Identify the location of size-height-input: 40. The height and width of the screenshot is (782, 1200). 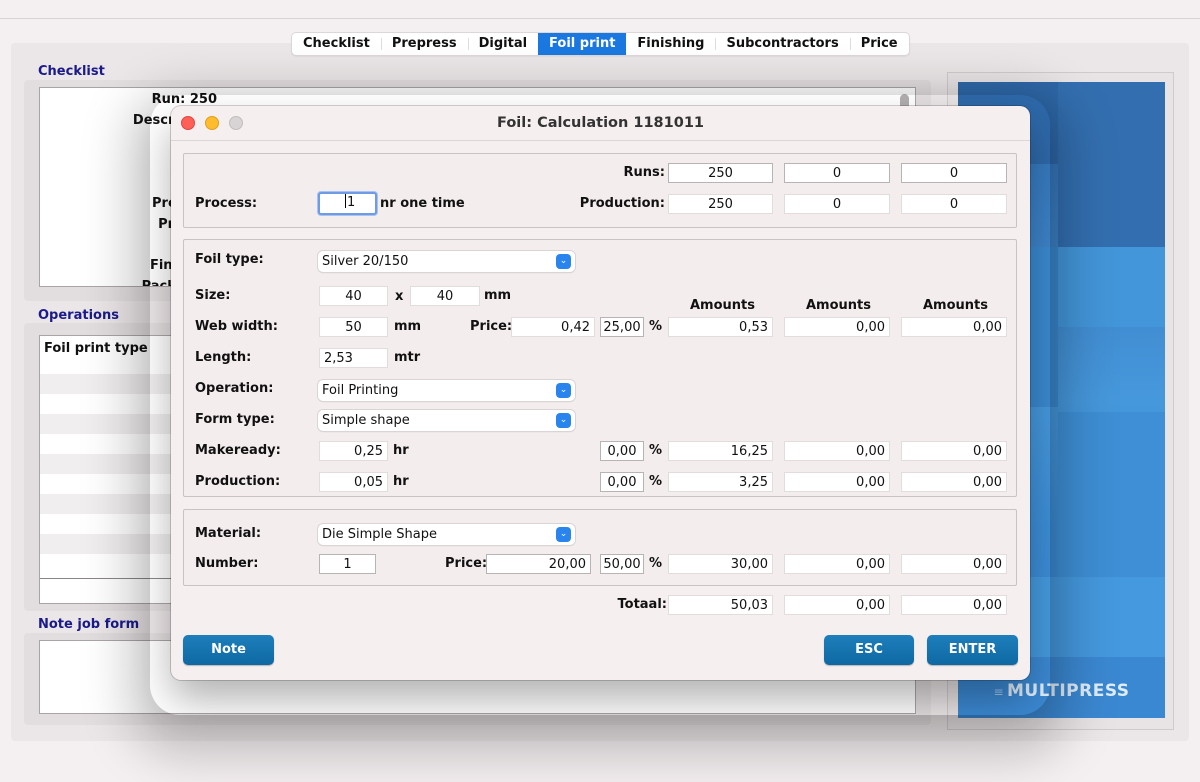
(445, 296).